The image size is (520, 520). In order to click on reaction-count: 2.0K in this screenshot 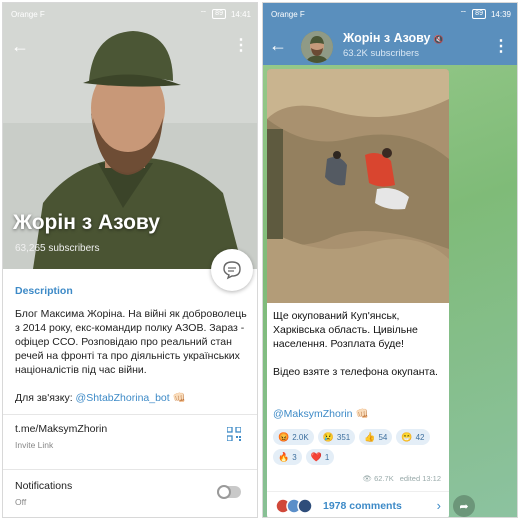, I will do `click(300, 437)`.